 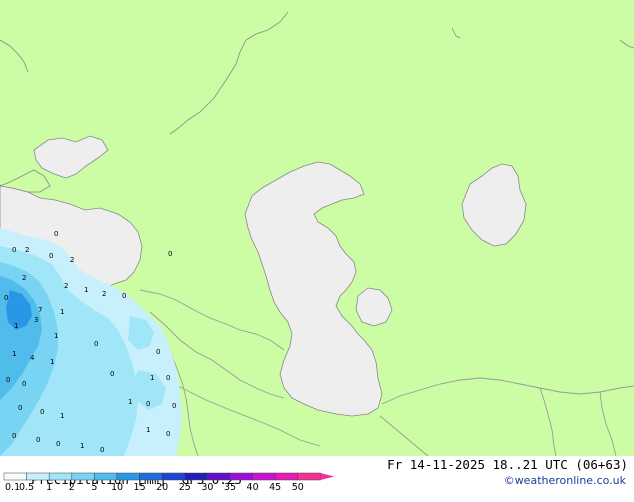 I want to click on site-credit: ©weatheronline.co.uk, so click(x=565, y=480).